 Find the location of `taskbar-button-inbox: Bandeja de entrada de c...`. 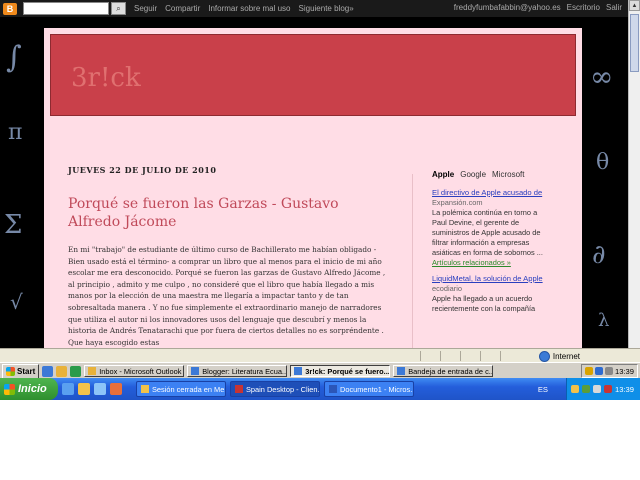

taskbar-button-inbox: Bandeja de entrada de c... is located at coordinates (443, 371).